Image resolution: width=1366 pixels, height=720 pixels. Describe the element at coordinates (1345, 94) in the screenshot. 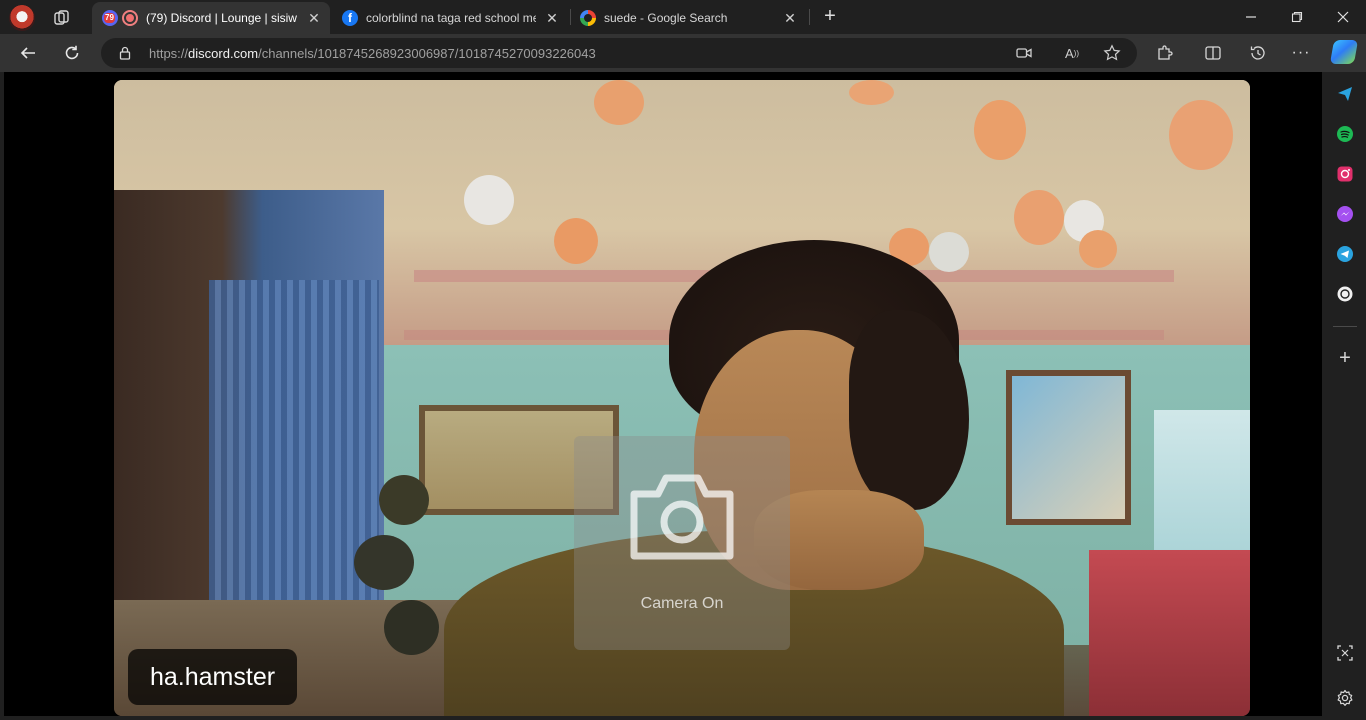

I see `send-icon` at that location.